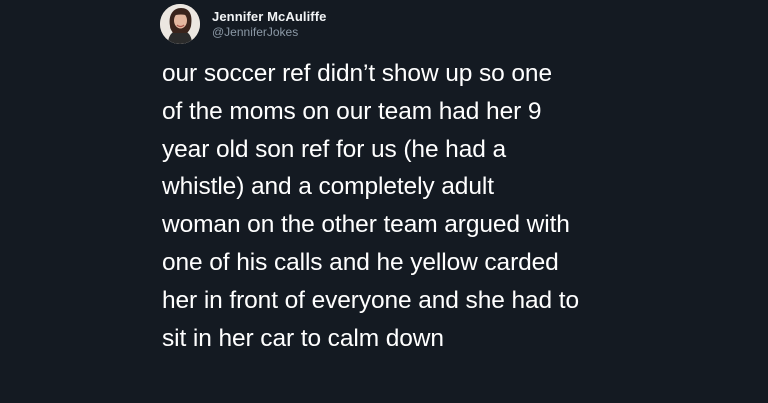 This screenshot has height=403, width=768. I want to click on tweet-text-line: our soccer ref didn’t show up so one, so click(357, 73).